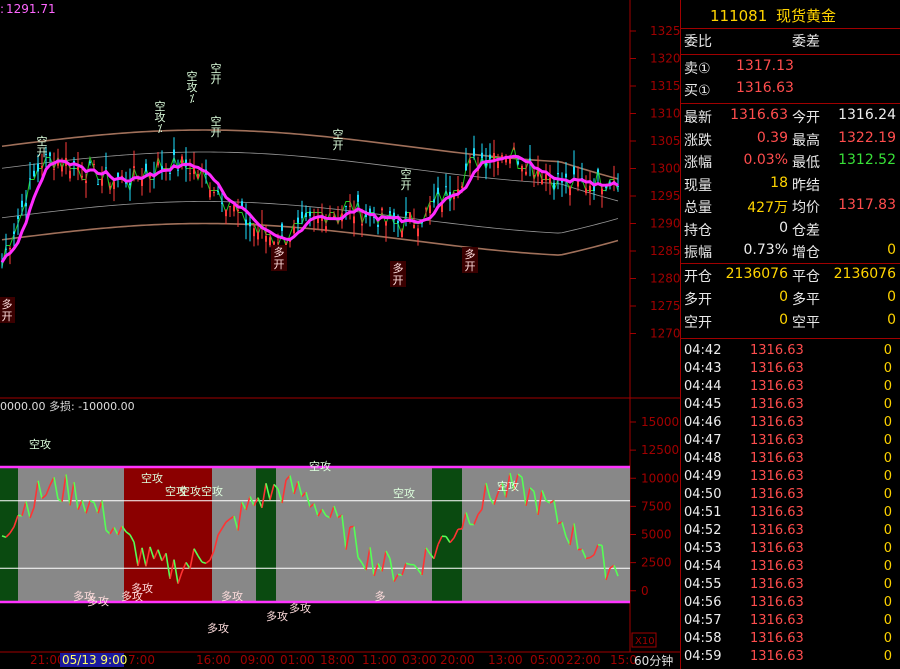 This screenshot has height=669, width=900. Describe the element at coordinates (703, 530) in the screenshot. I see `tick-time: 04:52` at that location.